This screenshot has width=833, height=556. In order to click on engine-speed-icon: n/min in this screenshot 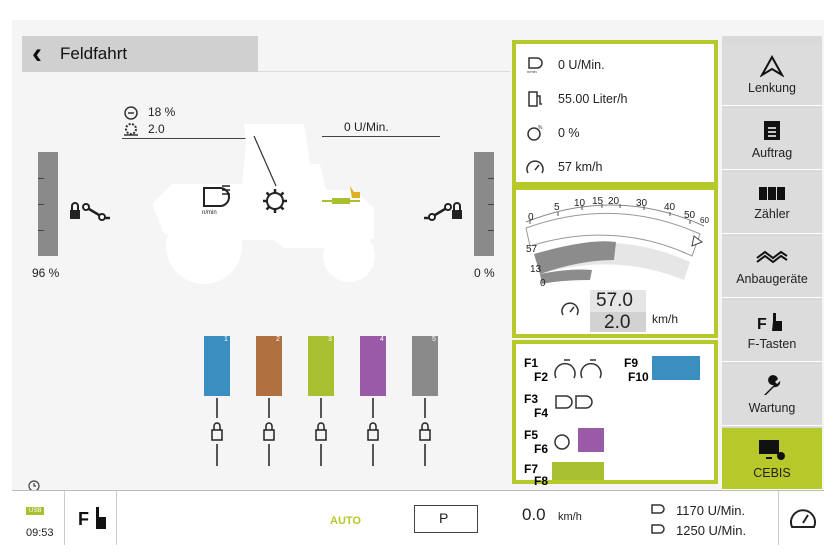, I will do `click(535, 65)`.